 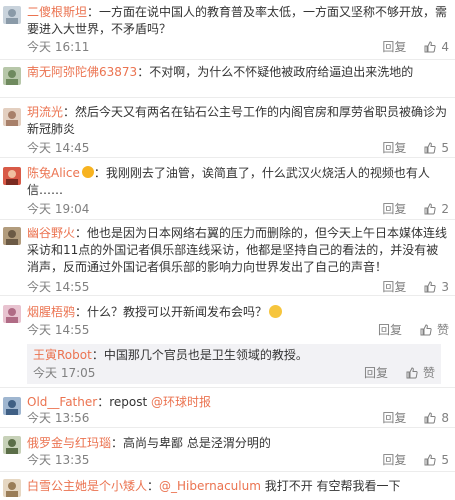 I want to click on like-button: 3, so click(x=436, y=287).